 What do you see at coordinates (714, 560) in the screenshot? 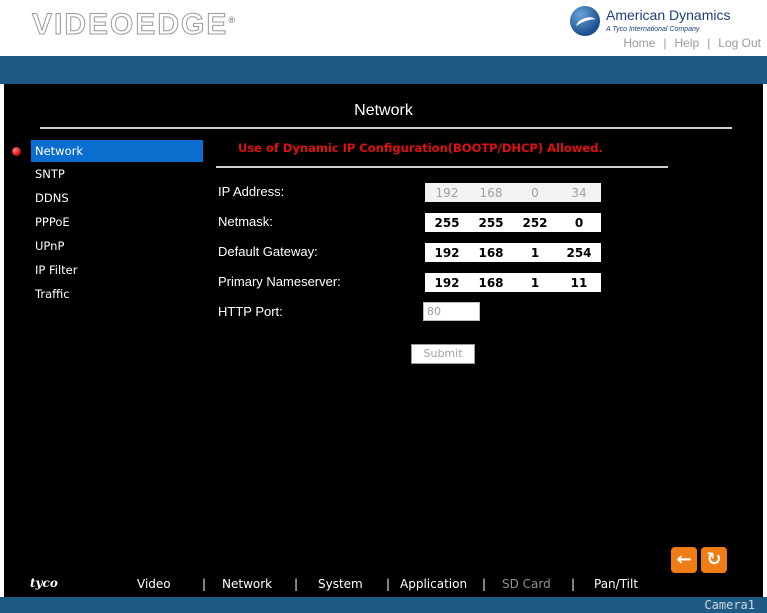
I see `refresh-icon: ↻` at bounding box center [714, 560].